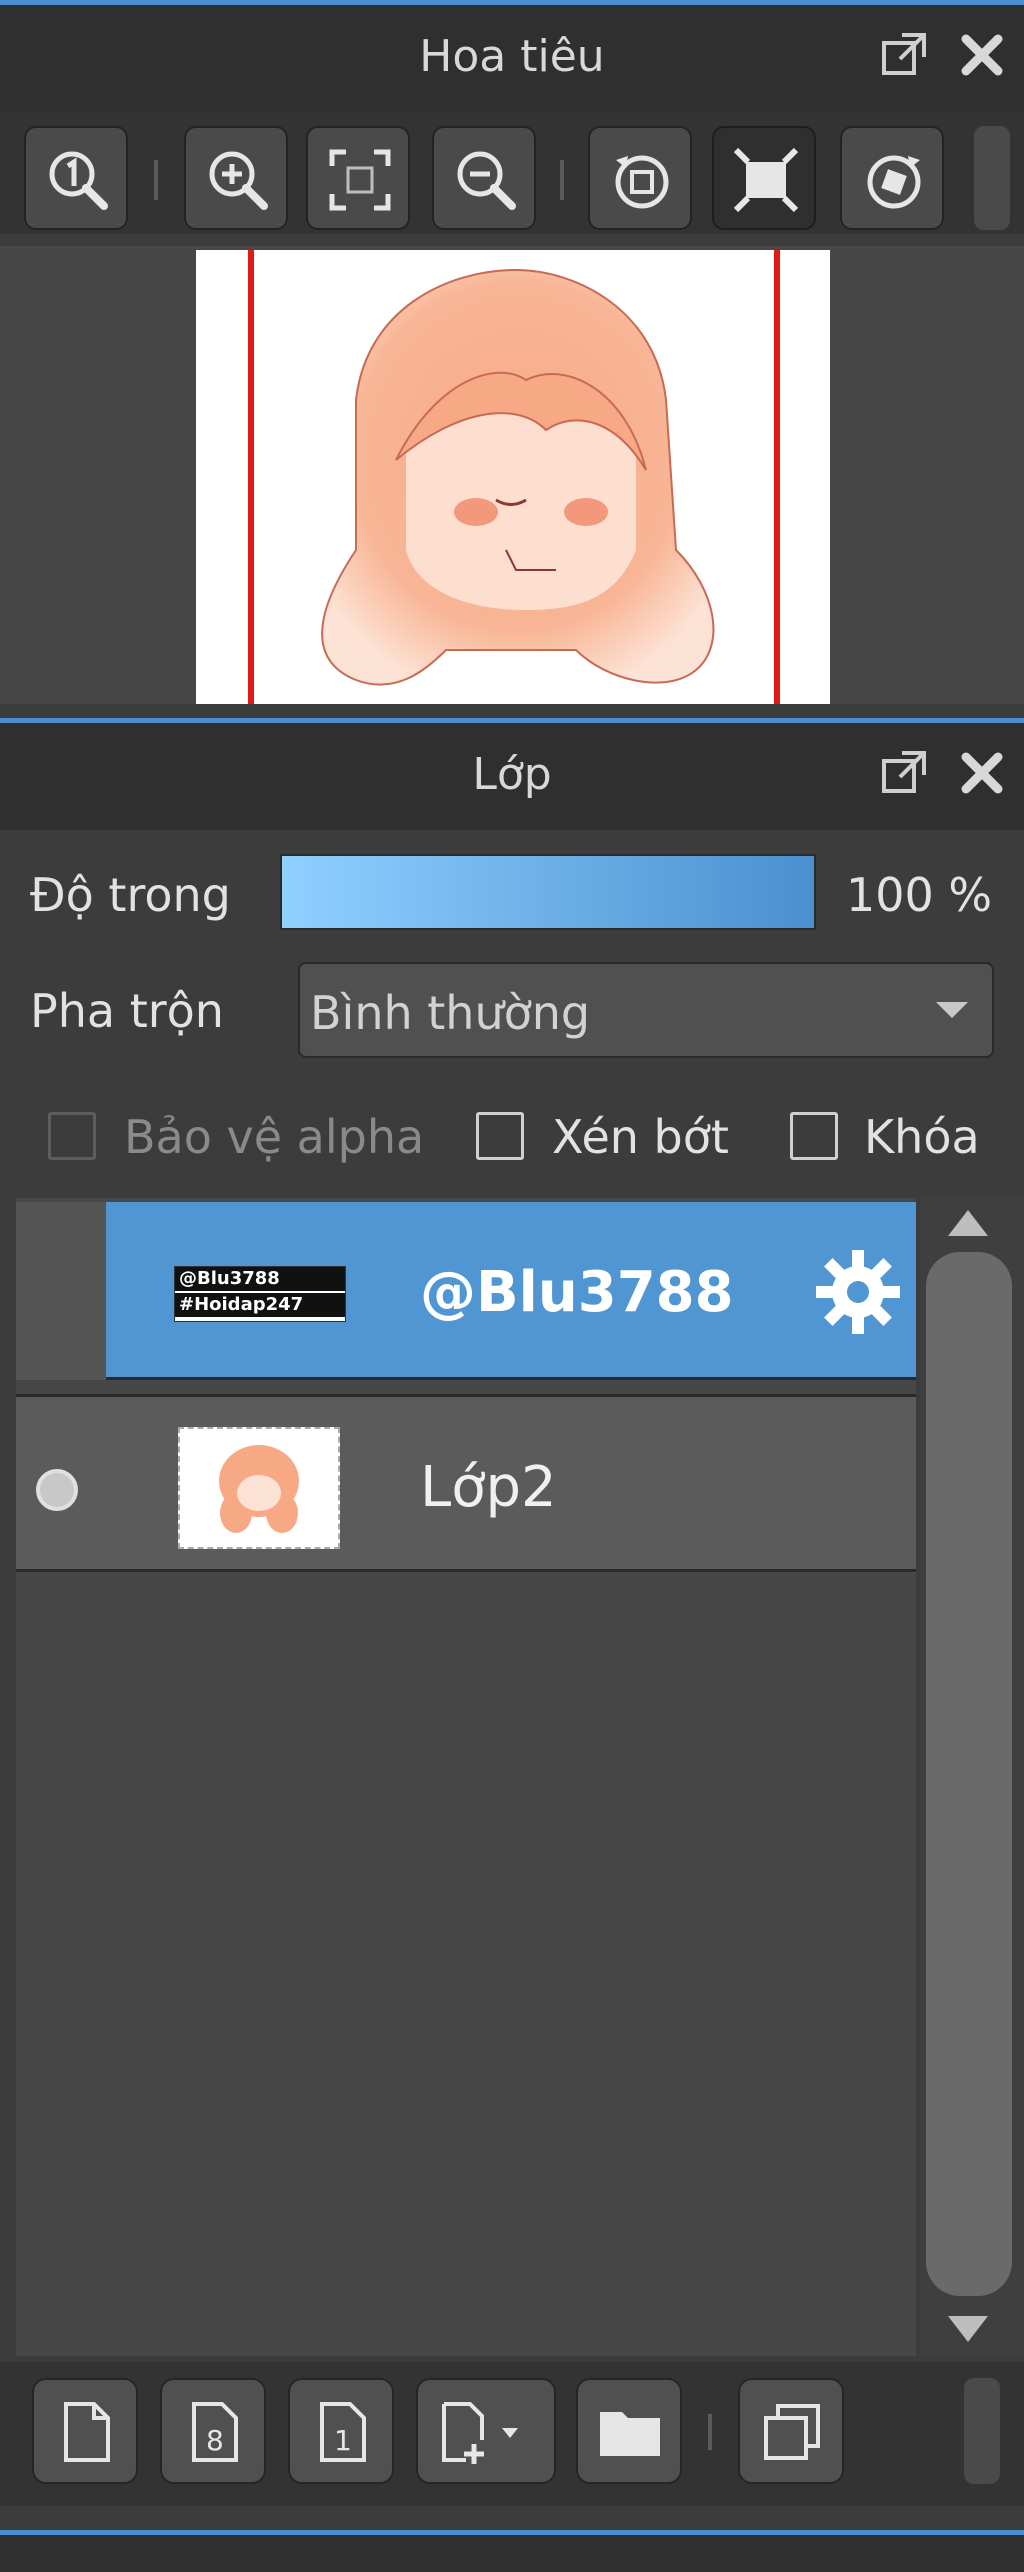  I want to click on protect-alpha-checkbox, so click(72, 1136).